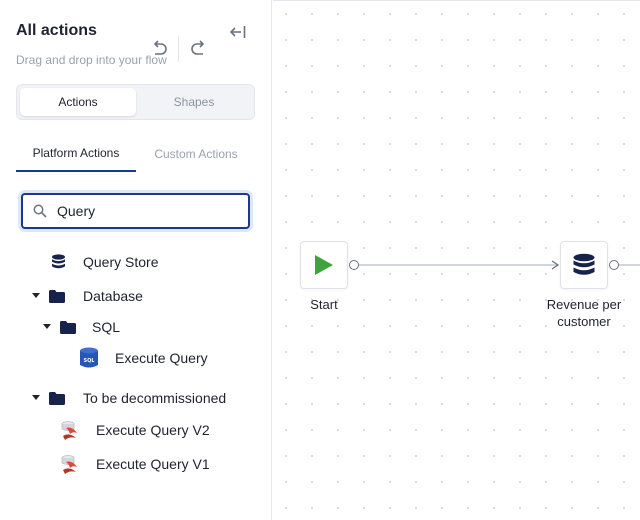 This screenshot has height=520, width=640. I want to click on segment-actions: Actions, so click(78, 102).